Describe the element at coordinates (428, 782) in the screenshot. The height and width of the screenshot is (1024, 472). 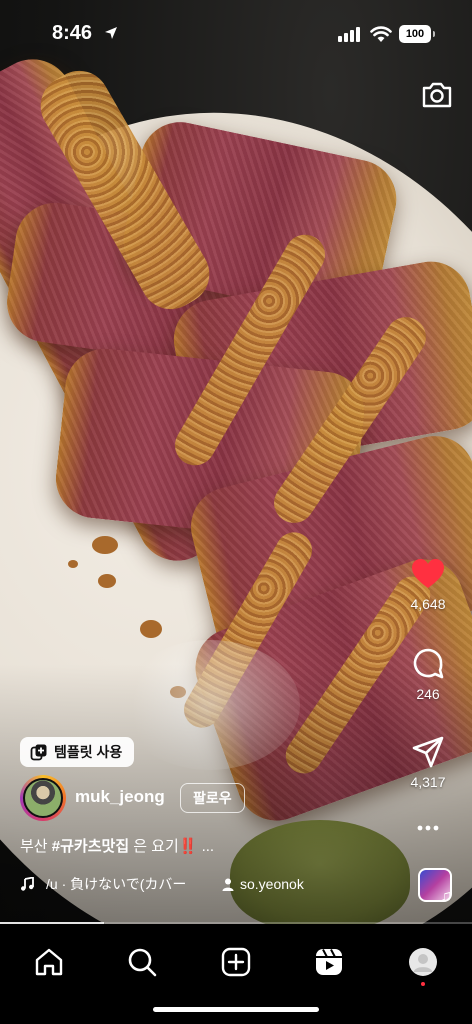
I see `share-count: 4,317` at that location.